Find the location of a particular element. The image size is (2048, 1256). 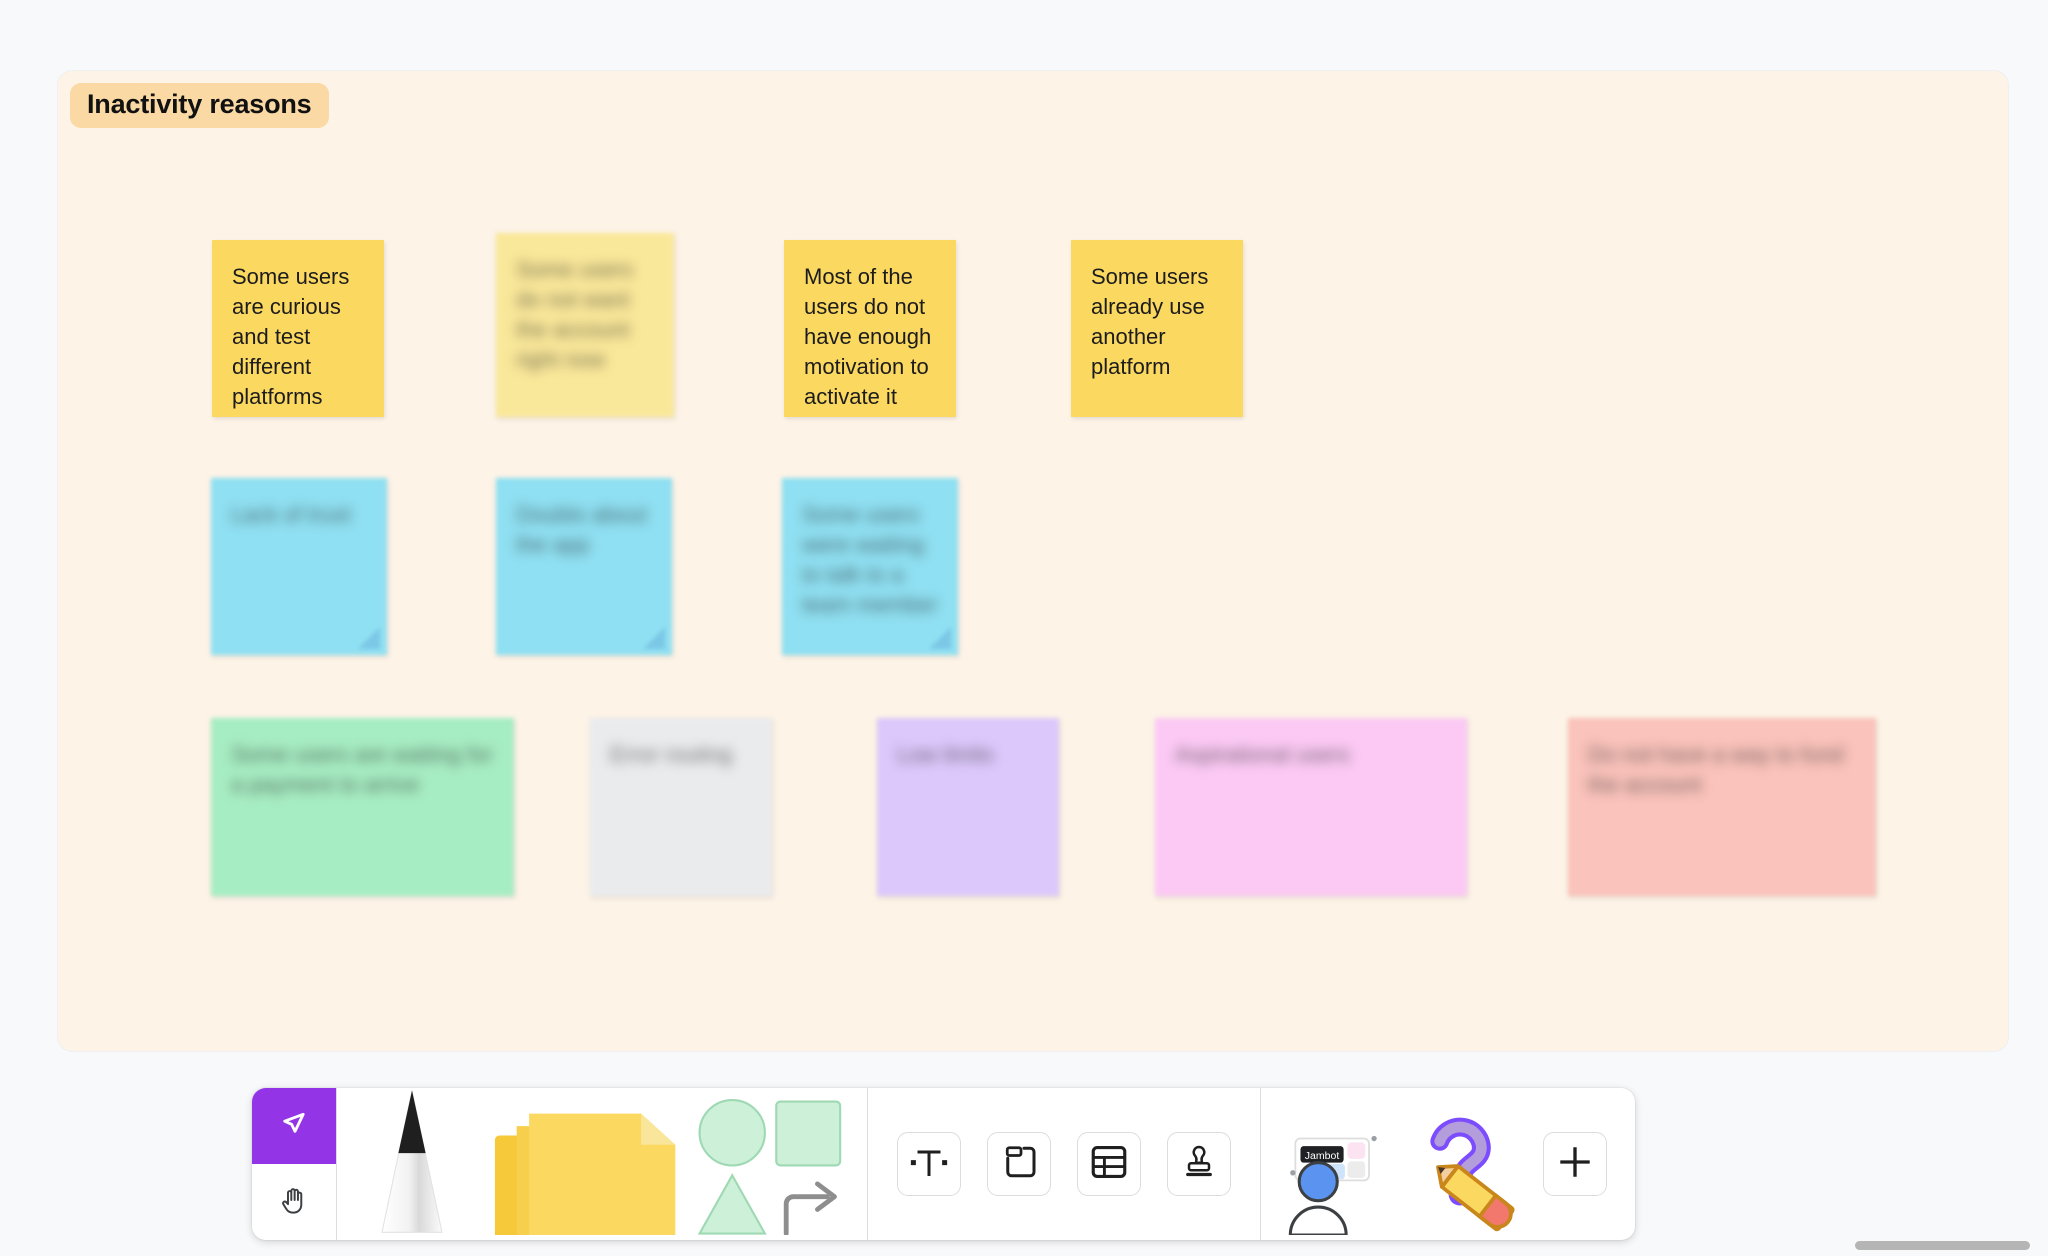

select-tool-button is located at coordinates (294, 1126).